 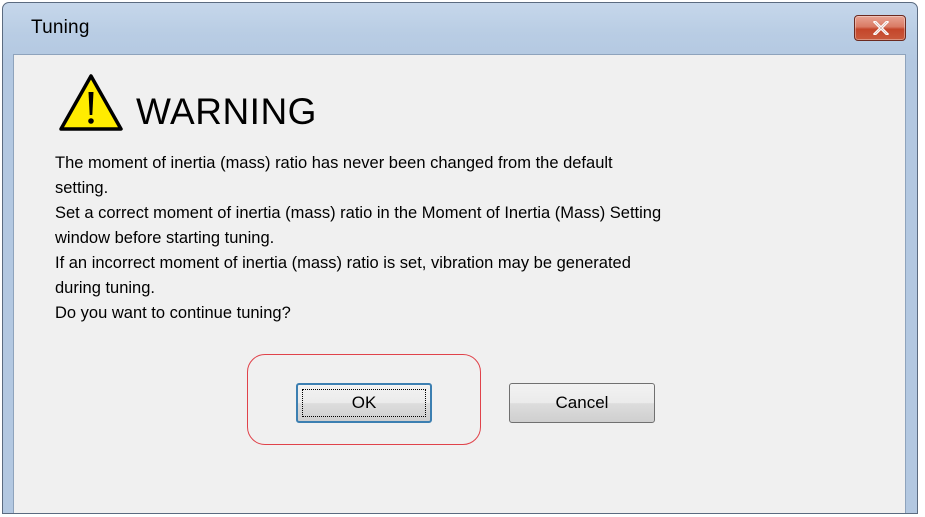 I want to click on cancel-button-label: Cancel, so click(x=582, y=402).